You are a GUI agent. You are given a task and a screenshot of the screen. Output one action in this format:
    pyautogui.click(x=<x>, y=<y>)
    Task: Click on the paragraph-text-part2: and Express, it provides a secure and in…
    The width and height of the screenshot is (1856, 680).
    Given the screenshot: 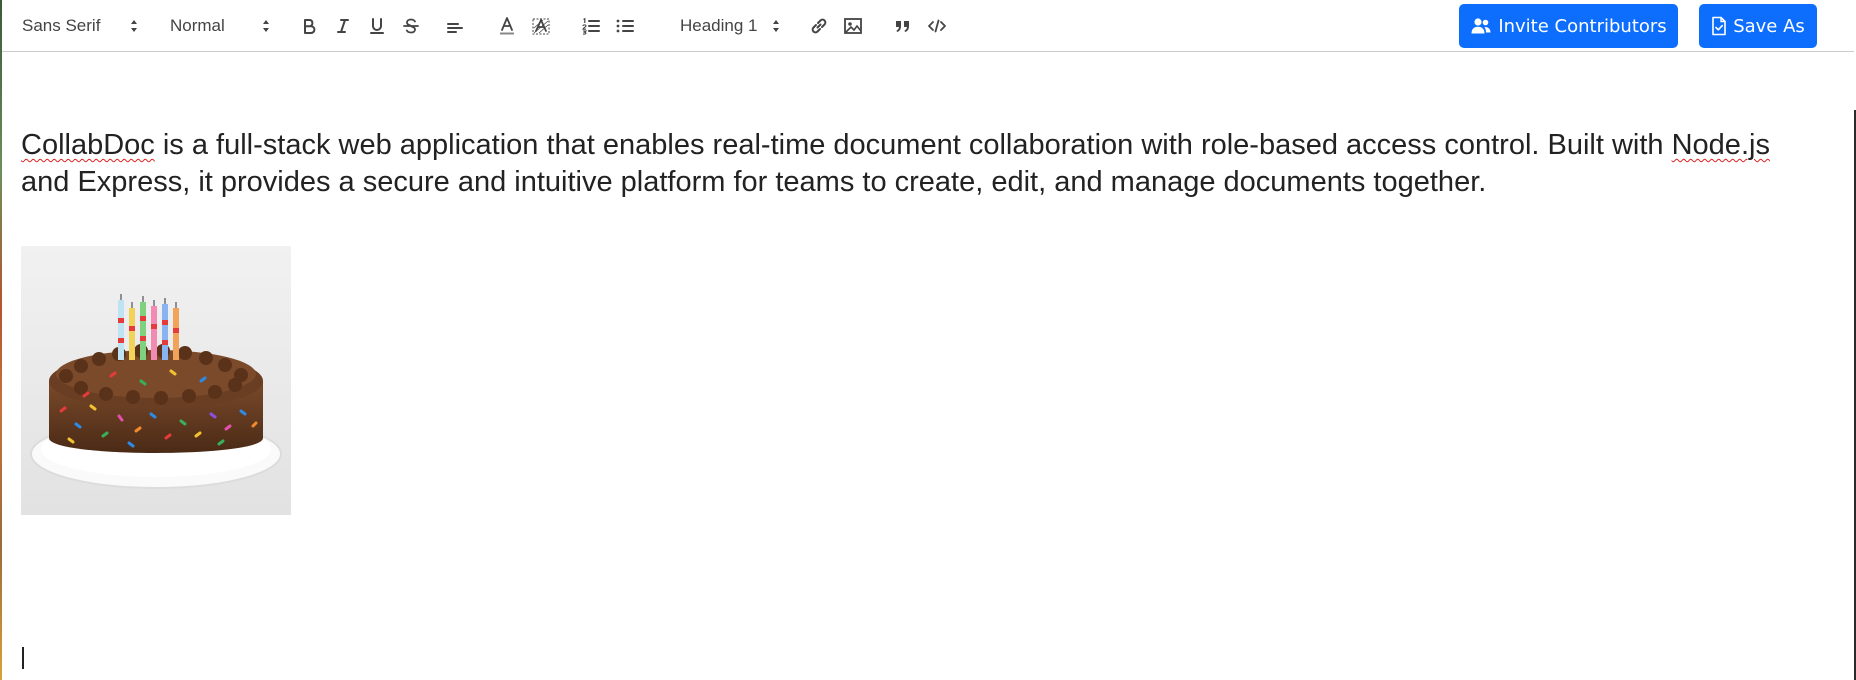 What is the action you would take?
    pyautogui.click(x=754, y=182)
    